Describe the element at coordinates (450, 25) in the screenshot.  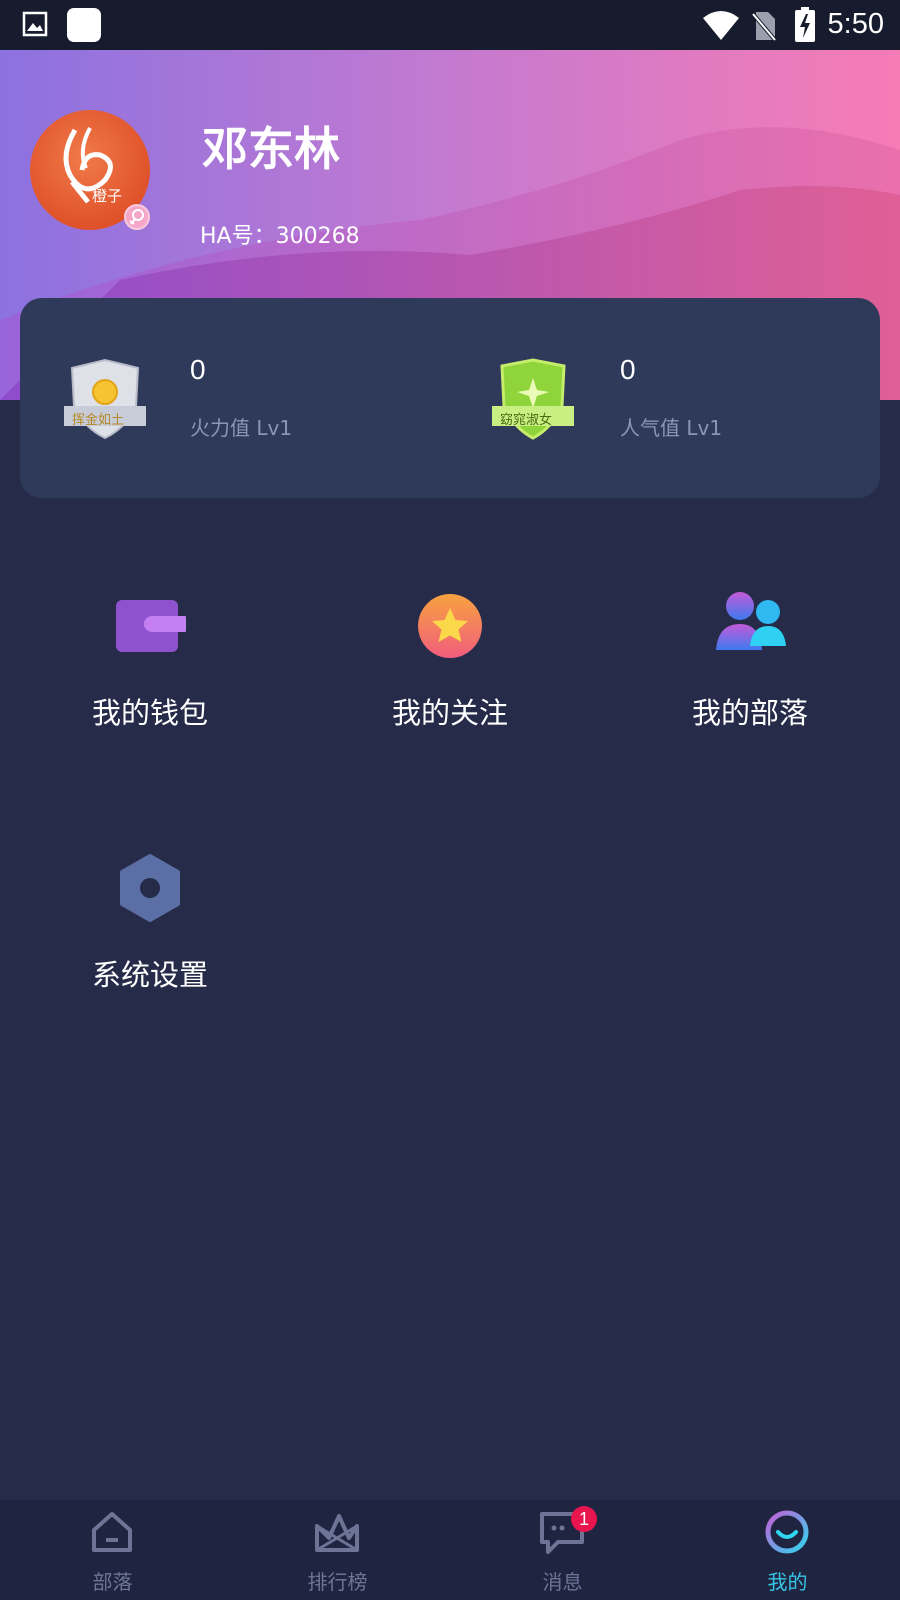
I see `status-bar: 5:50` at that location.